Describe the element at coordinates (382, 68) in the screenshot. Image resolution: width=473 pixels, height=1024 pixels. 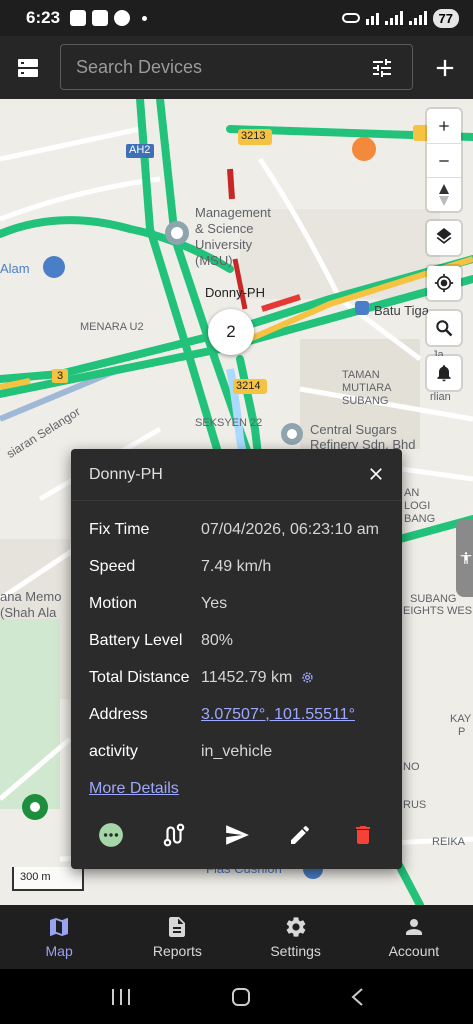
I see `filter-tune-icon` at that location.